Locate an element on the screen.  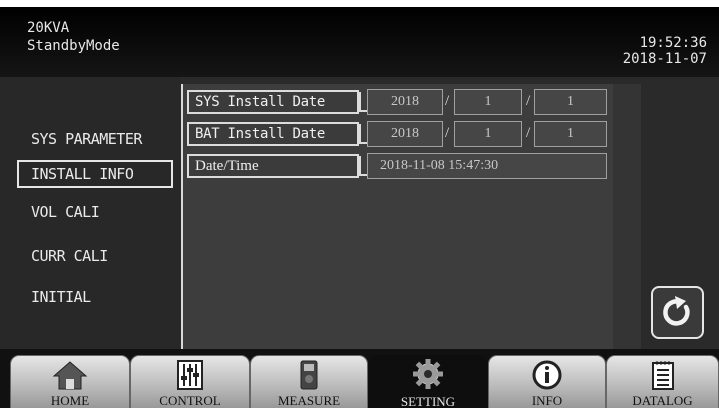
bat-install-date-label: BAT Install Date is located at coordinates (273, 134).